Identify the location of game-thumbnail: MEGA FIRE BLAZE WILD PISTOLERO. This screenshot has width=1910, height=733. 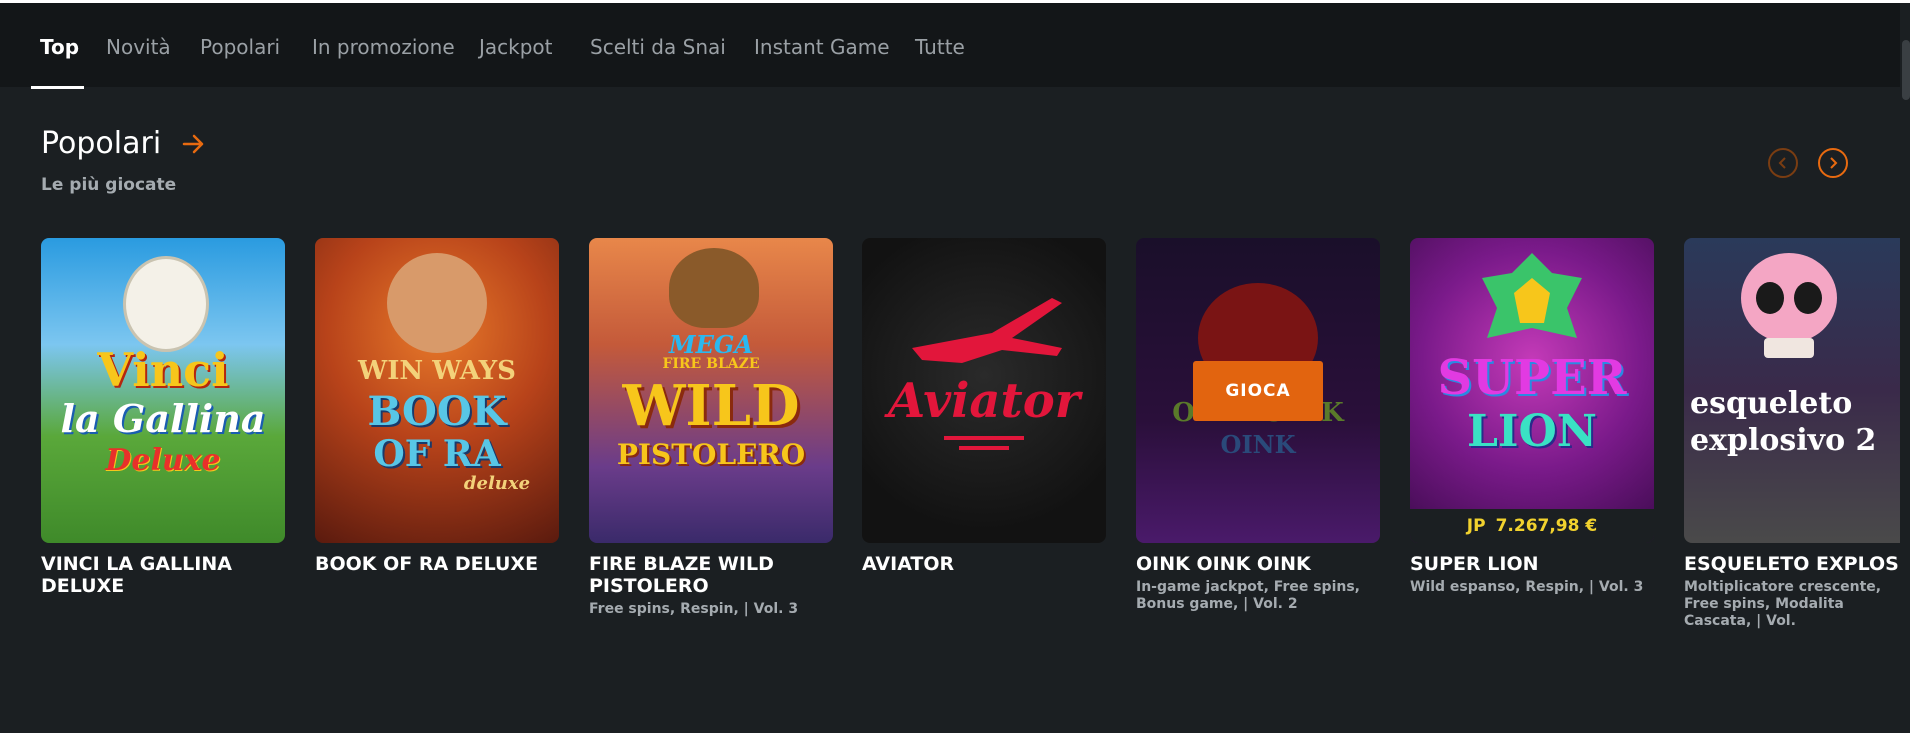
(711, 390).